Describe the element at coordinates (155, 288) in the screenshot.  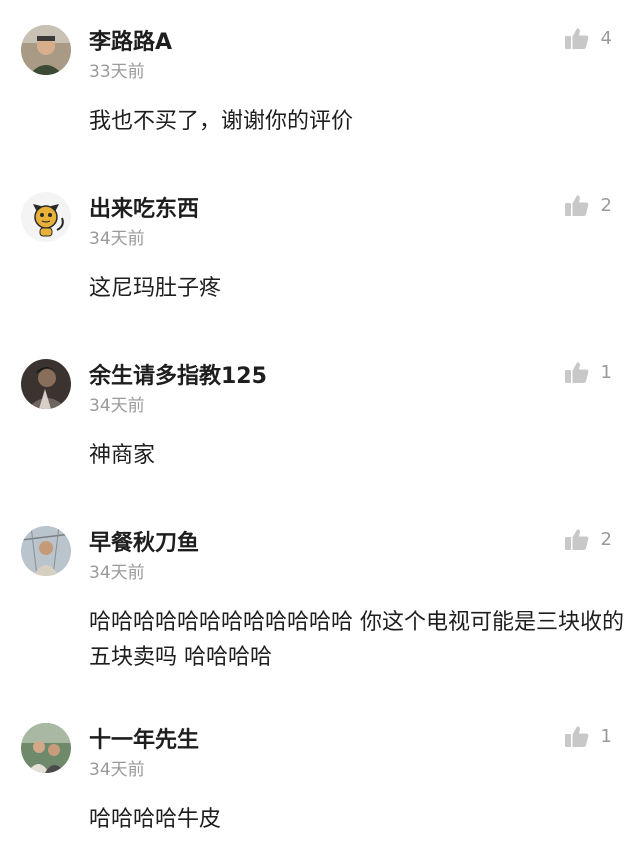
I see `comment-text: 这尼玛肚子疼` at that location.